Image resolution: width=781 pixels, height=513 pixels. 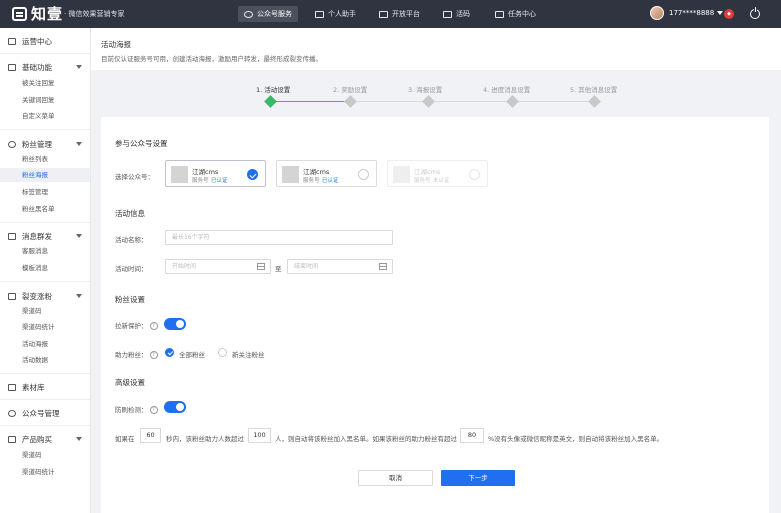 I want to click on sidebar-group-fans: 粉丝管理, so click(x=30, y=144).